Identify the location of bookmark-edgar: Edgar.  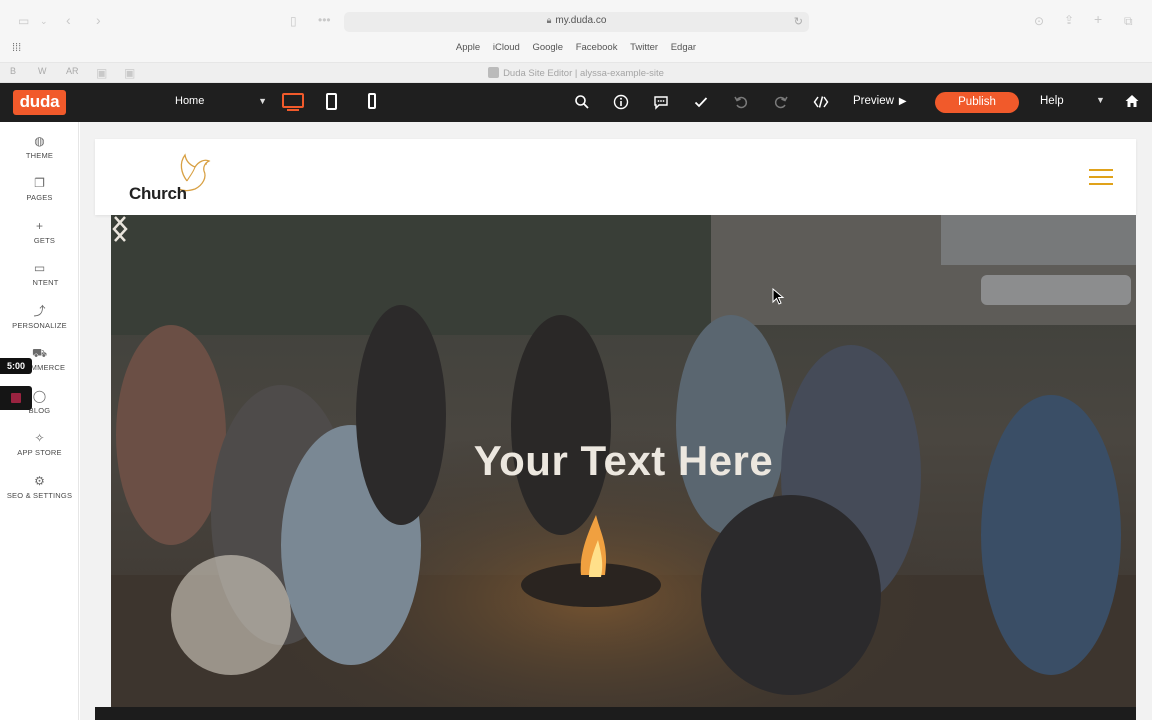
(683, 47).